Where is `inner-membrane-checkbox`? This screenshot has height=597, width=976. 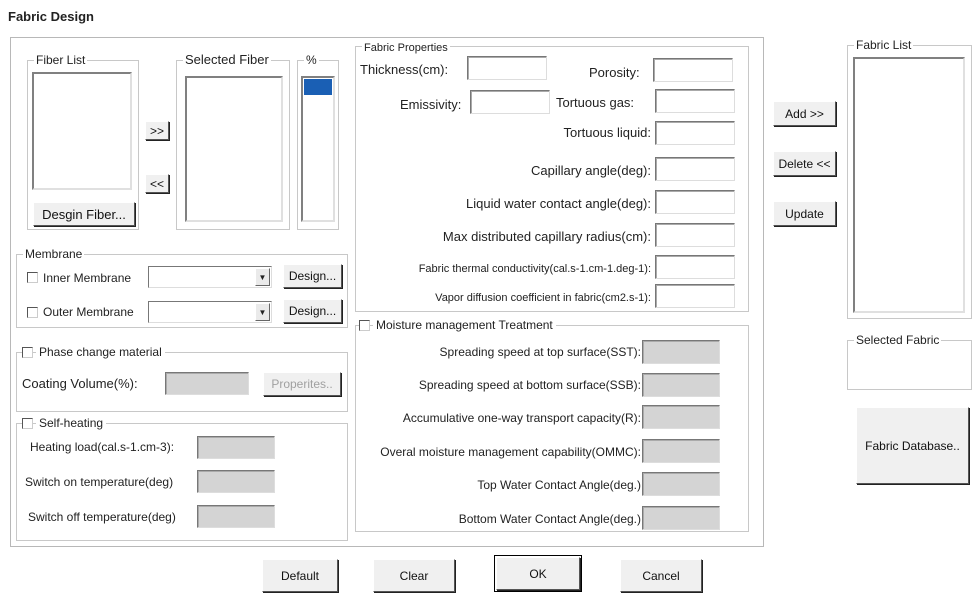
inner-membrane-checkbox is located at coordinates (32, 277).